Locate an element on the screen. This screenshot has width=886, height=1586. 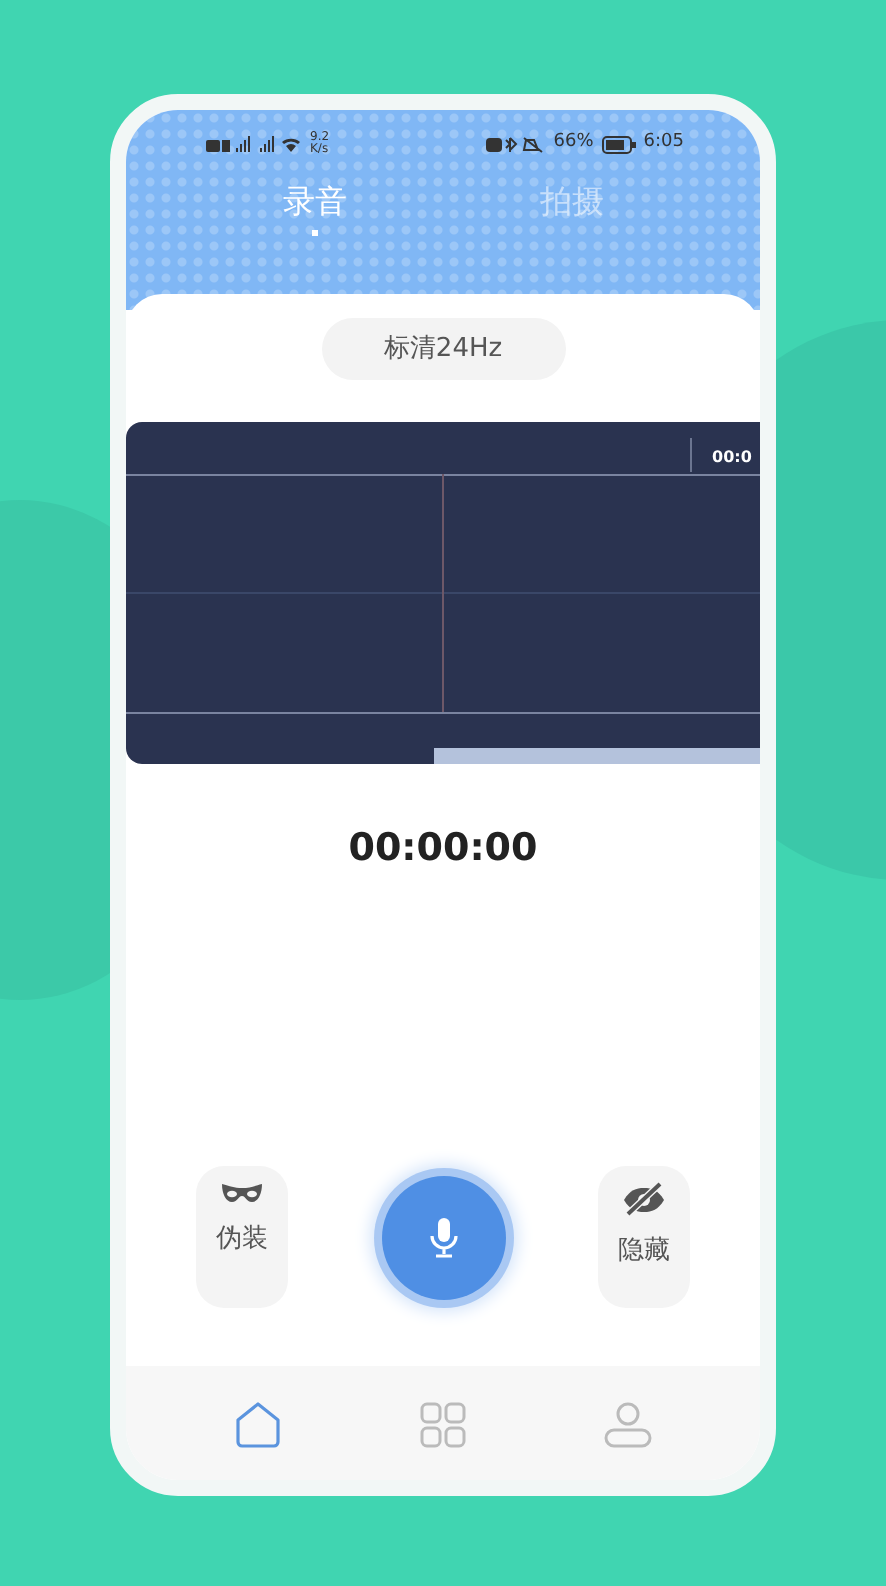
hidden-eye-icon is located at coordinates (644, 1199).